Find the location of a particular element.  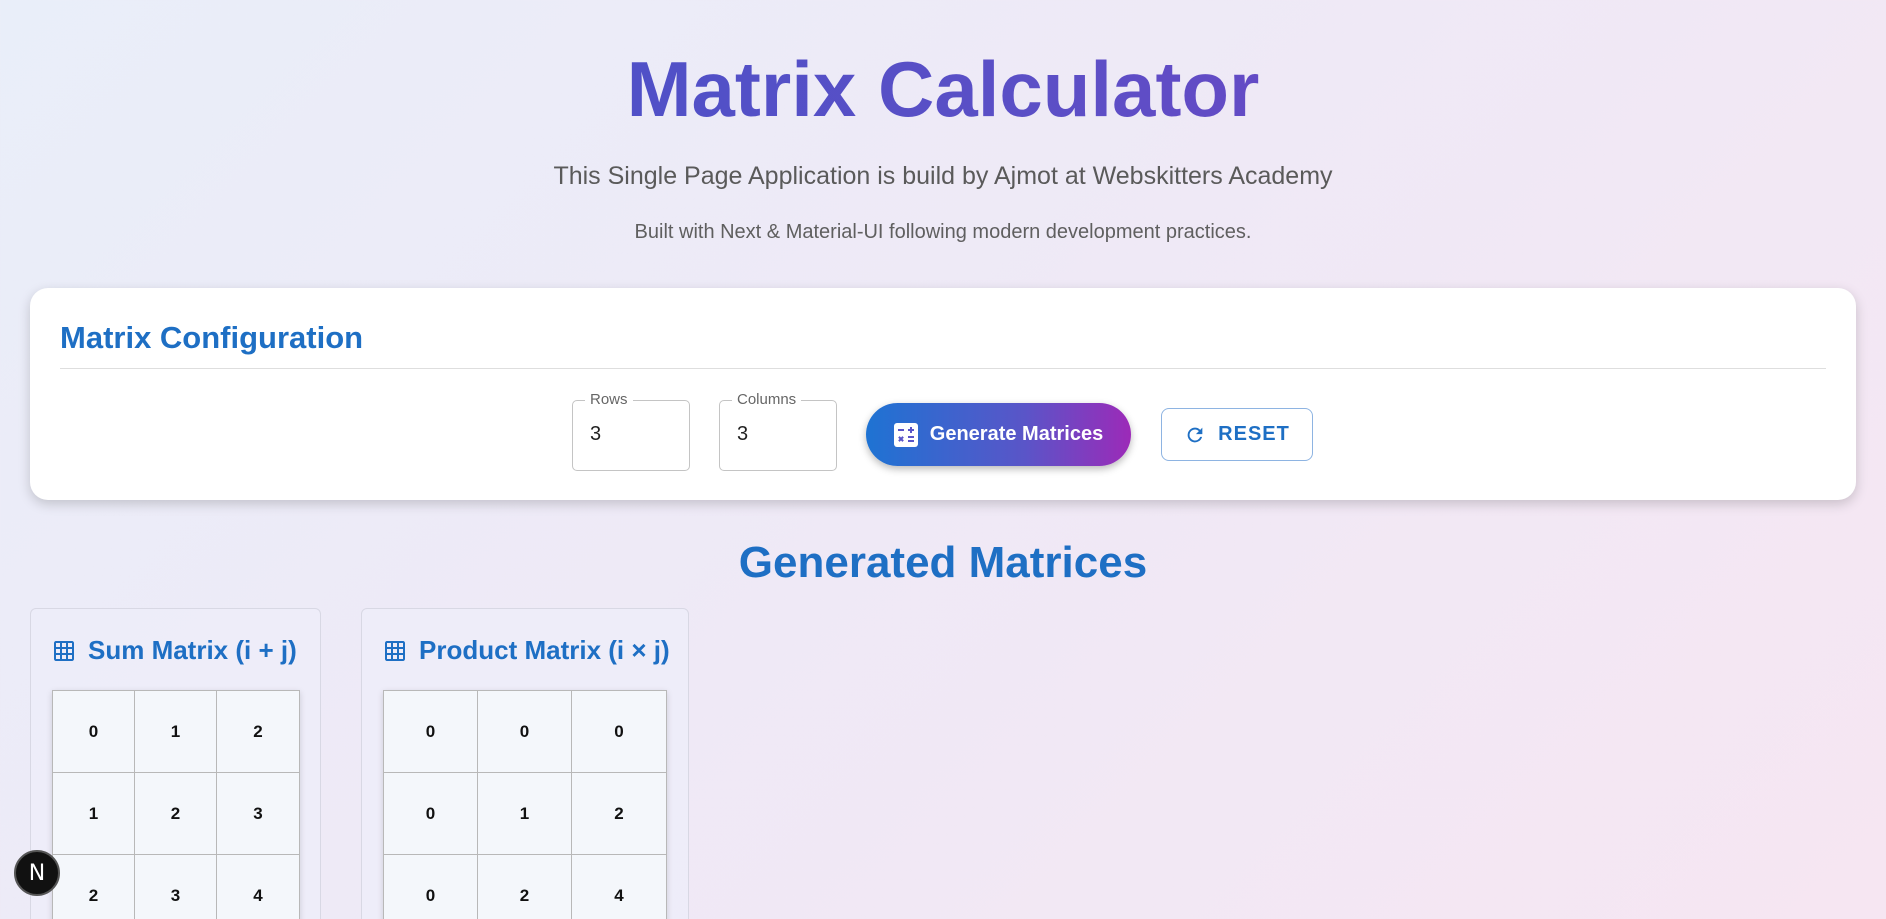

generate-matrices-button: Generate Matrices is located at coordinates (998, 434).